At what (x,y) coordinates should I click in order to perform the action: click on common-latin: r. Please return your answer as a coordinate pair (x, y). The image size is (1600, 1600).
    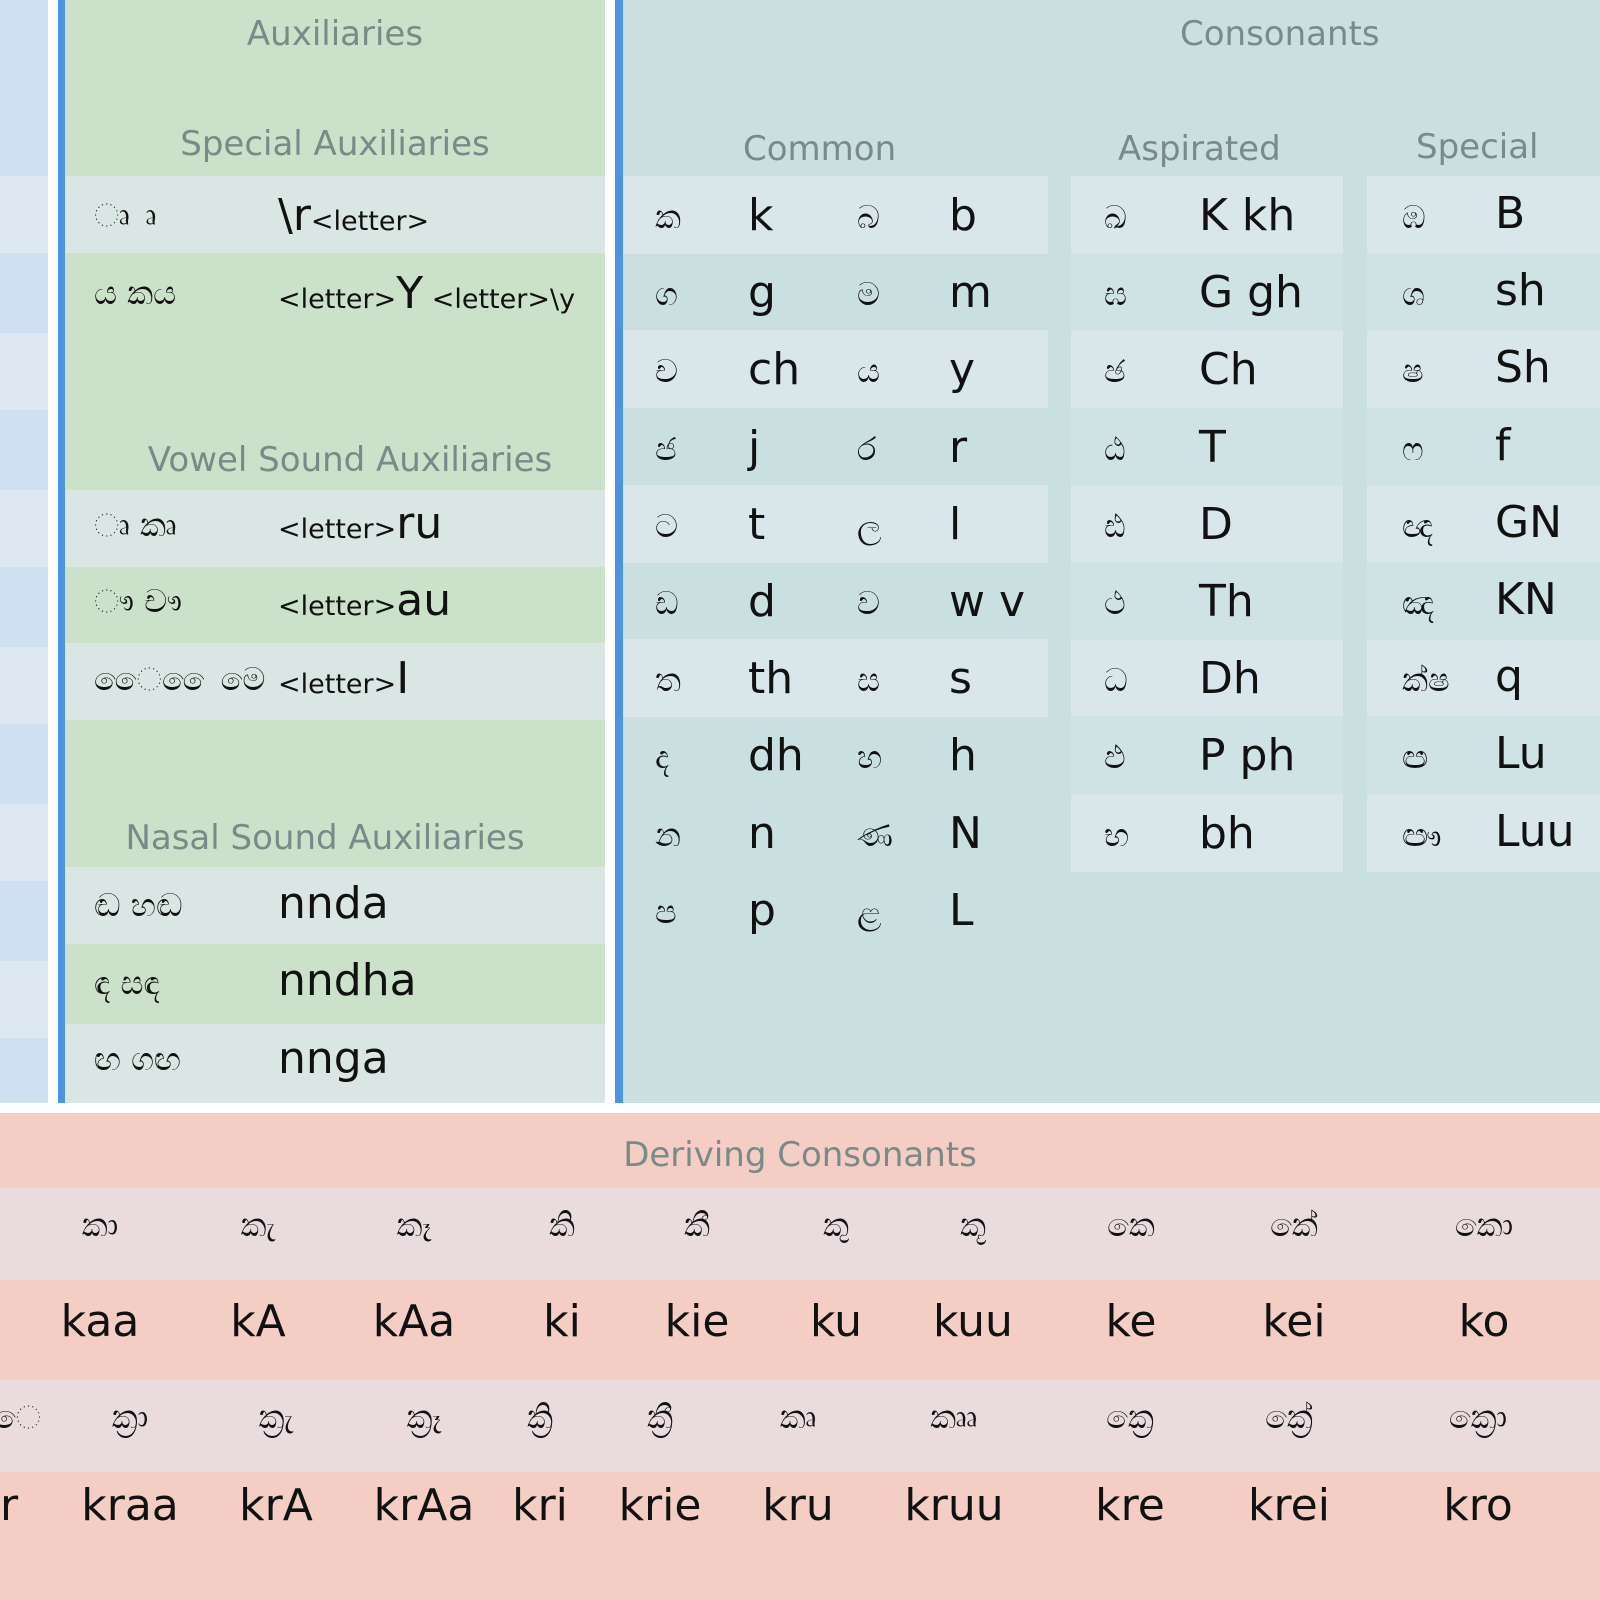
    Looking at the image, I should click on (958, 447).